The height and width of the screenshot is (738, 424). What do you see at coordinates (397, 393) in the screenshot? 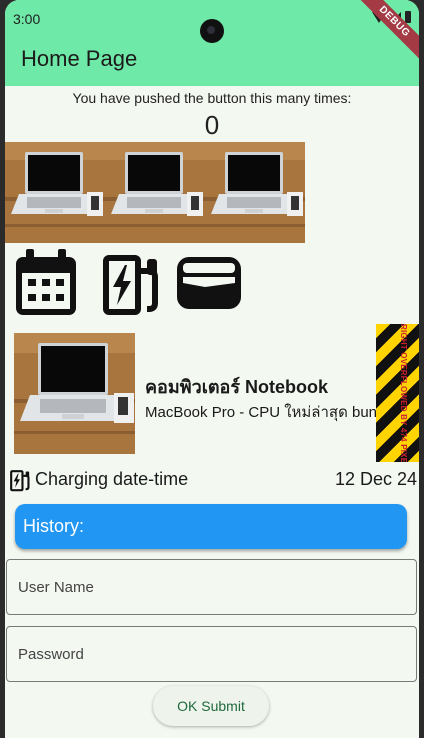
I see `overflow-warning-stripe: RIGHT OVERFLOWED BY 474 PIXELS` at bounding box center [397, 393].